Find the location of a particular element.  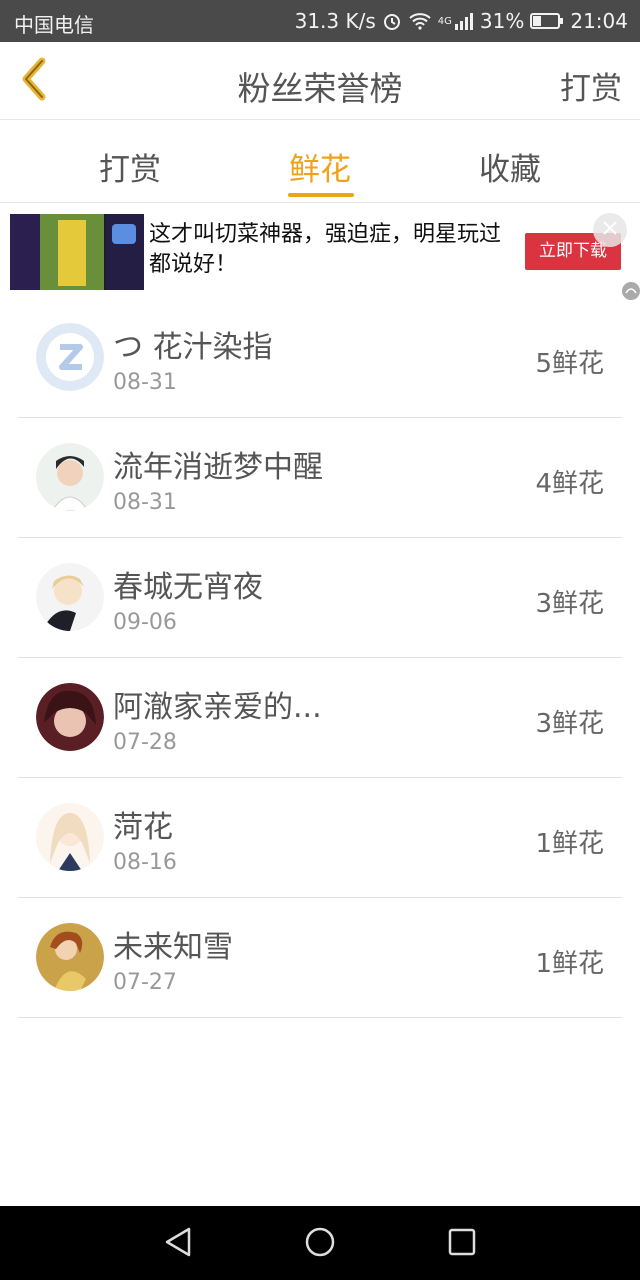

list-item: 春城无宵夜 09-06 3鲜花 is located at coordinates (320, 598).